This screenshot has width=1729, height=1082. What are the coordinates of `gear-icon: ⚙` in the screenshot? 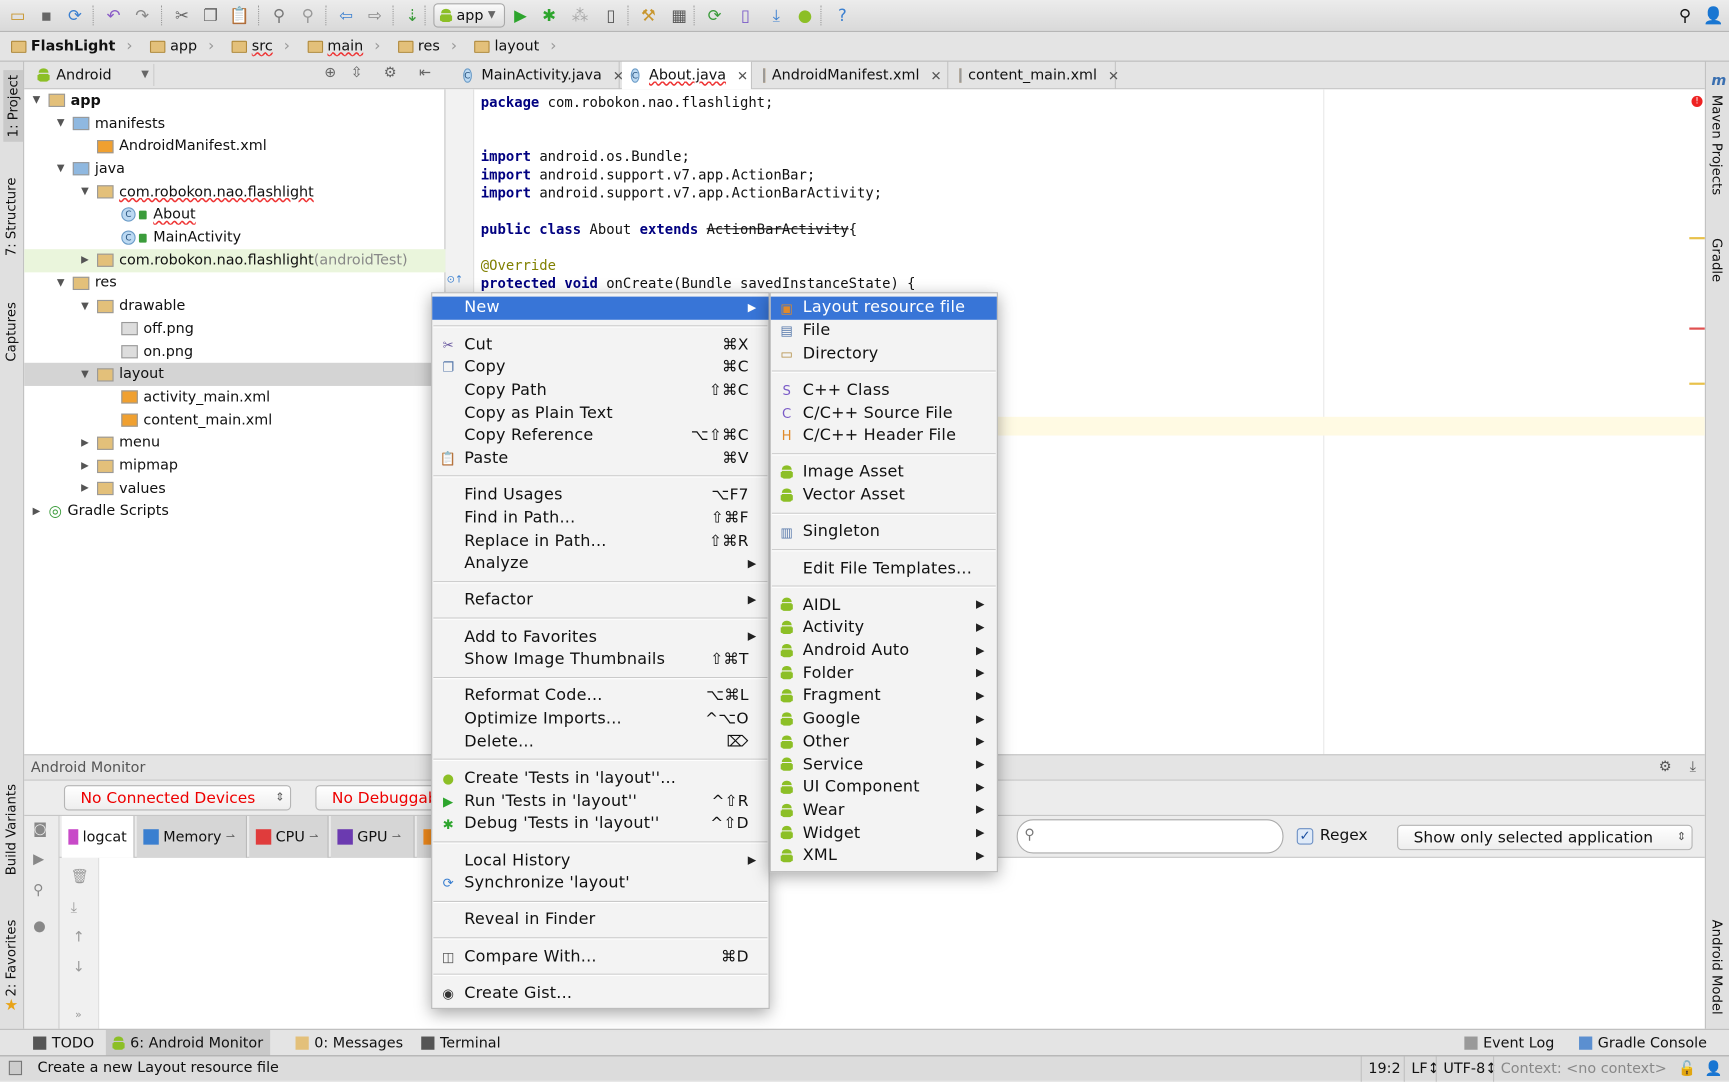 It's located at (1665, 767).